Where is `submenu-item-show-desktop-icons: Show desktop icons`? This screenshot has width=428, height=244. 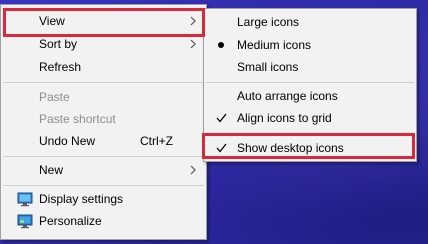 submenu-item-show-desktop-icons: Show desktop icons is located at coordinates (310, 148).